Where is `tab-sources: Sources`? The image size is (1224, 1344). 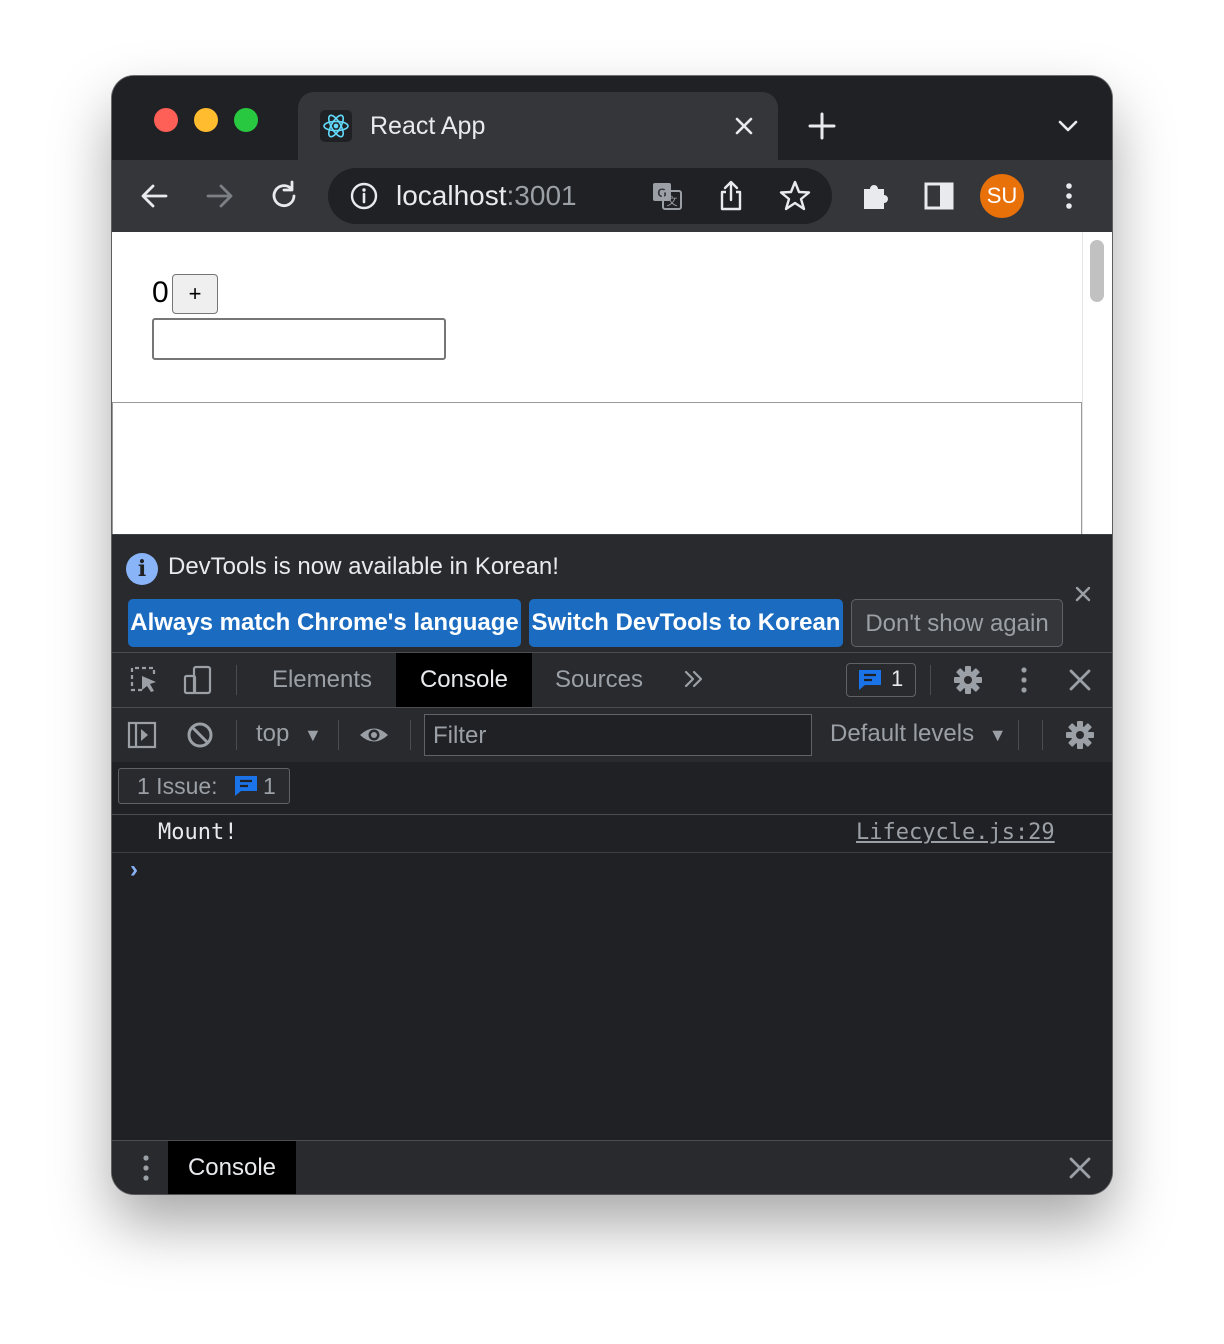
tab-sources: Sources is located at coordinates (599, 680).